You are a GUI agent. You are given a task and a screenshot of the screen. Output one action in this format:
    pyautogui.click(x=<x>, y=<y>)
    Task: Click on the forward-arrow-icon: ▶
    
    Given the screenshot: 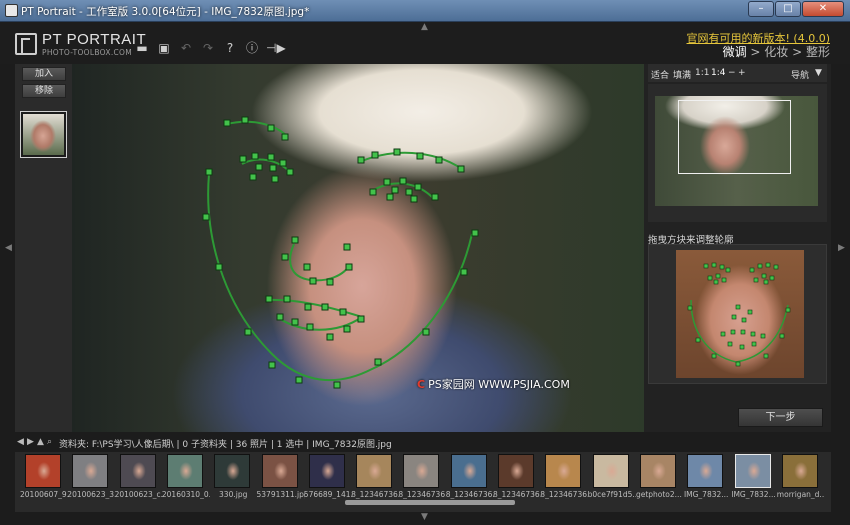 What is the action you would take?
    pyautogui.click(x=30, y=442)
    